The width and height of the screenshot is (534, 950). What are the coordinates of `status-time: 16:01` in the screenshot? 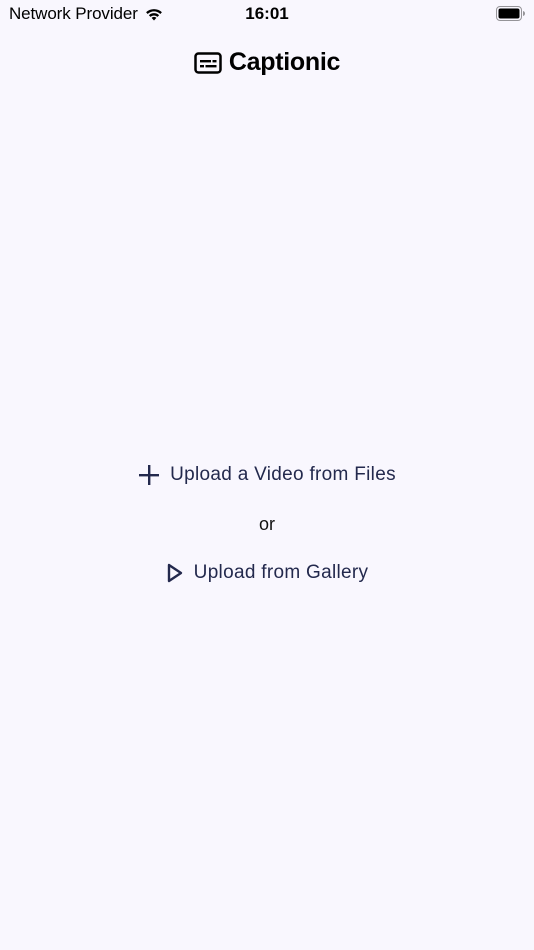 It's located at (267, 13).